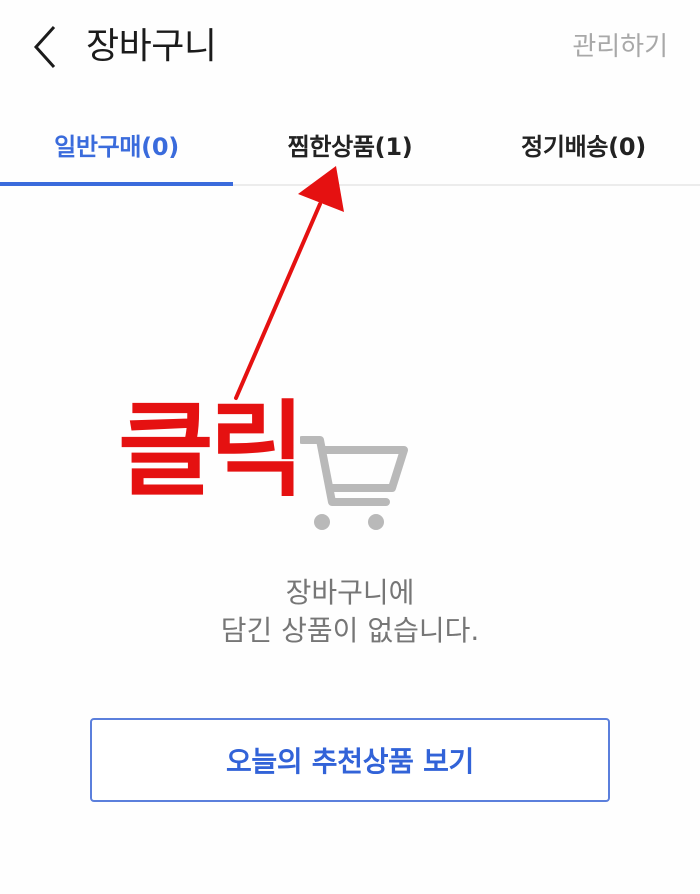  What do you see at coordinates (350, 760) in the screenshot?
I see `today-recommended-button: 오늘의 추천상품 보기` at bounding box center [350, 760].